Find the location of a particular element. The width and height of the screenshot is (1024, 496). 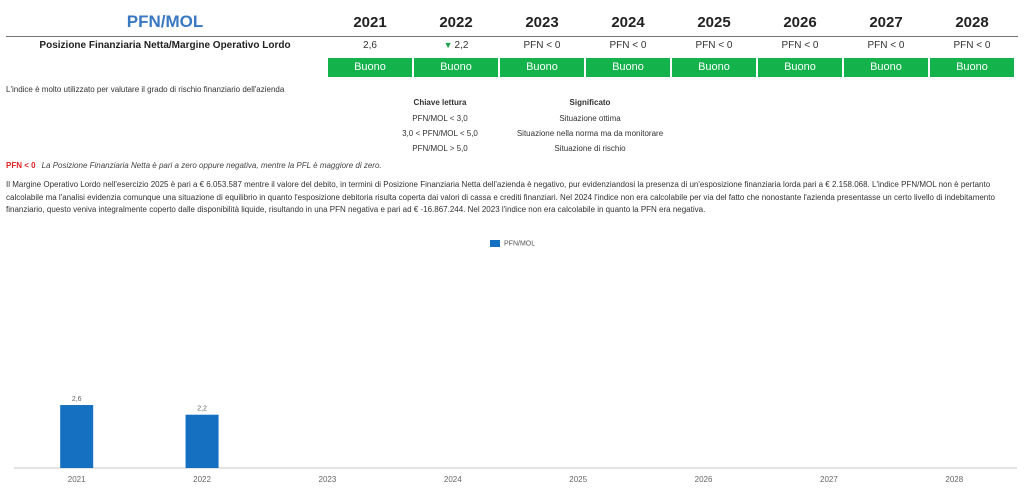

x-tick-label: 2027 is located at coordinates (829, 479).